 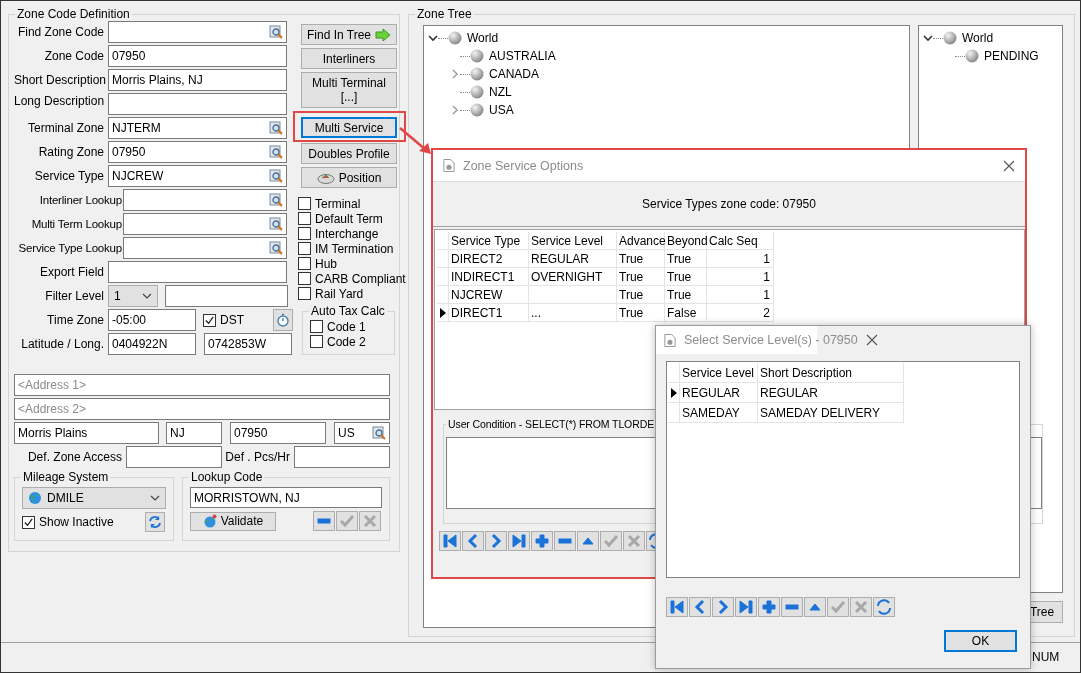 I want to click on text-field: Morris Plains, NJ, so click(x=197, y=80).